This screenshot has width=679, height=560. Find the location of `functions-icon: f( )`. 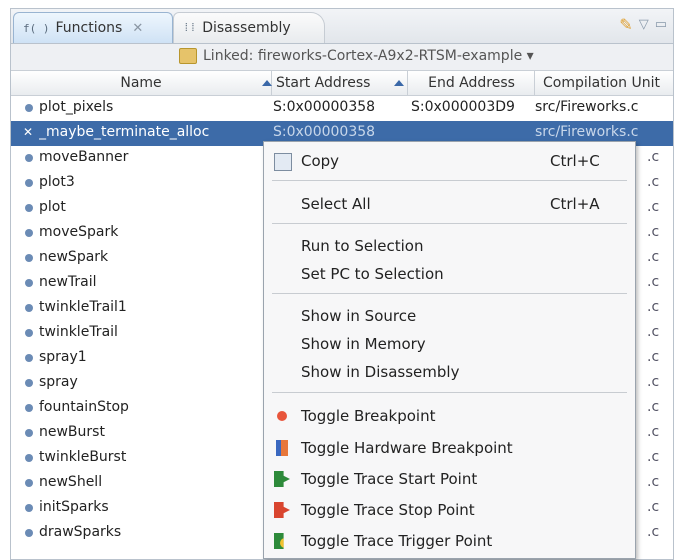

functions-icon: f( ) is located at coordinates (36, 28).